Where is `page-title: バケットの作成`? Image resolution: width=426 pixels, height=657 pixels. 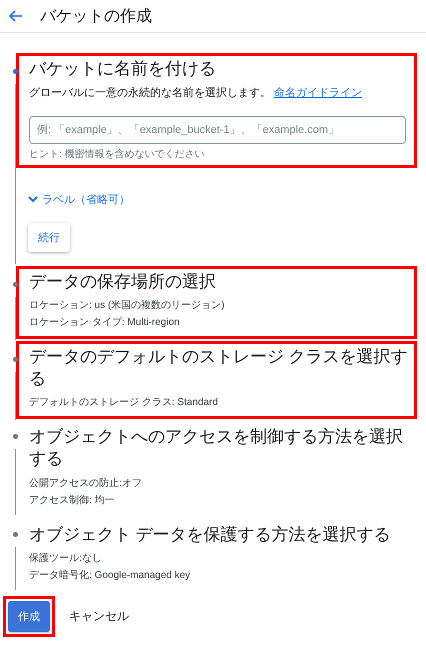 page-title: バケットの作成 is located at coordinates (96, 16).